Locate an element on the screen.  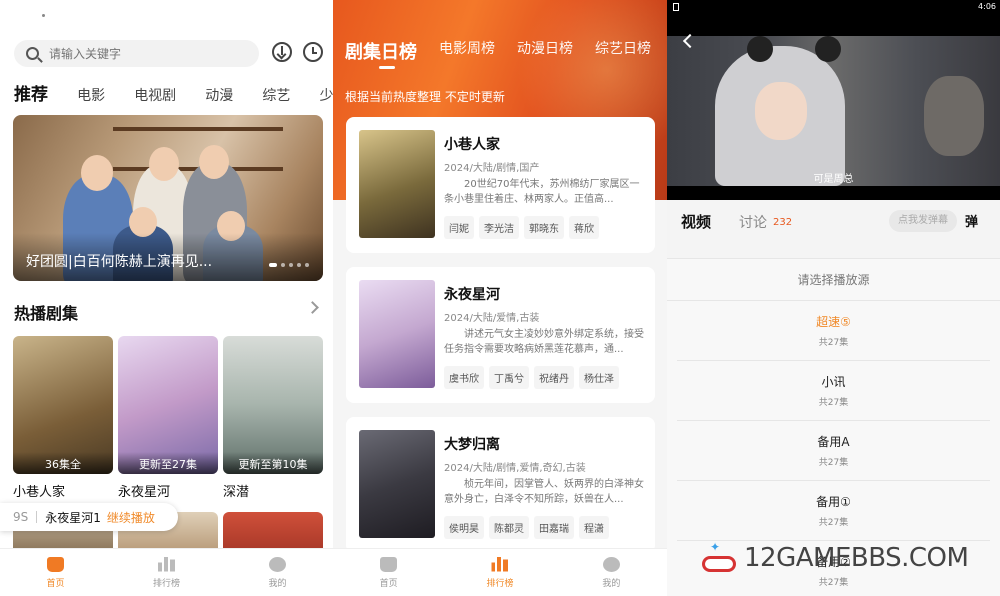
source-name: 超速⑤ is located at coordinates (833, 322).